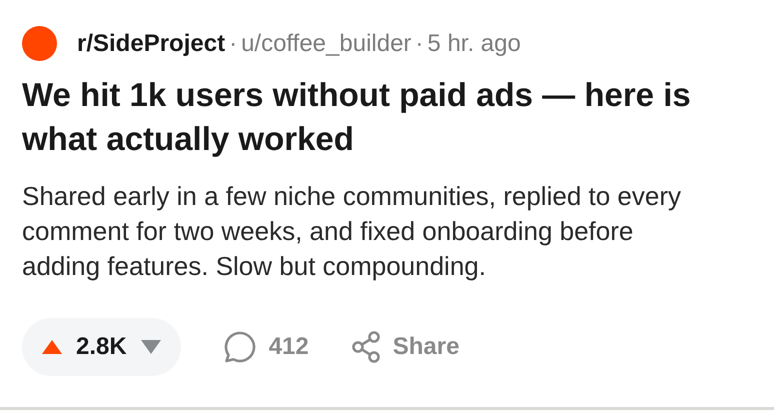 The image size is (774, 414). Describe the element at coordinates (265, 347) in the screenshot. I see `comments-button: 412` at that location.